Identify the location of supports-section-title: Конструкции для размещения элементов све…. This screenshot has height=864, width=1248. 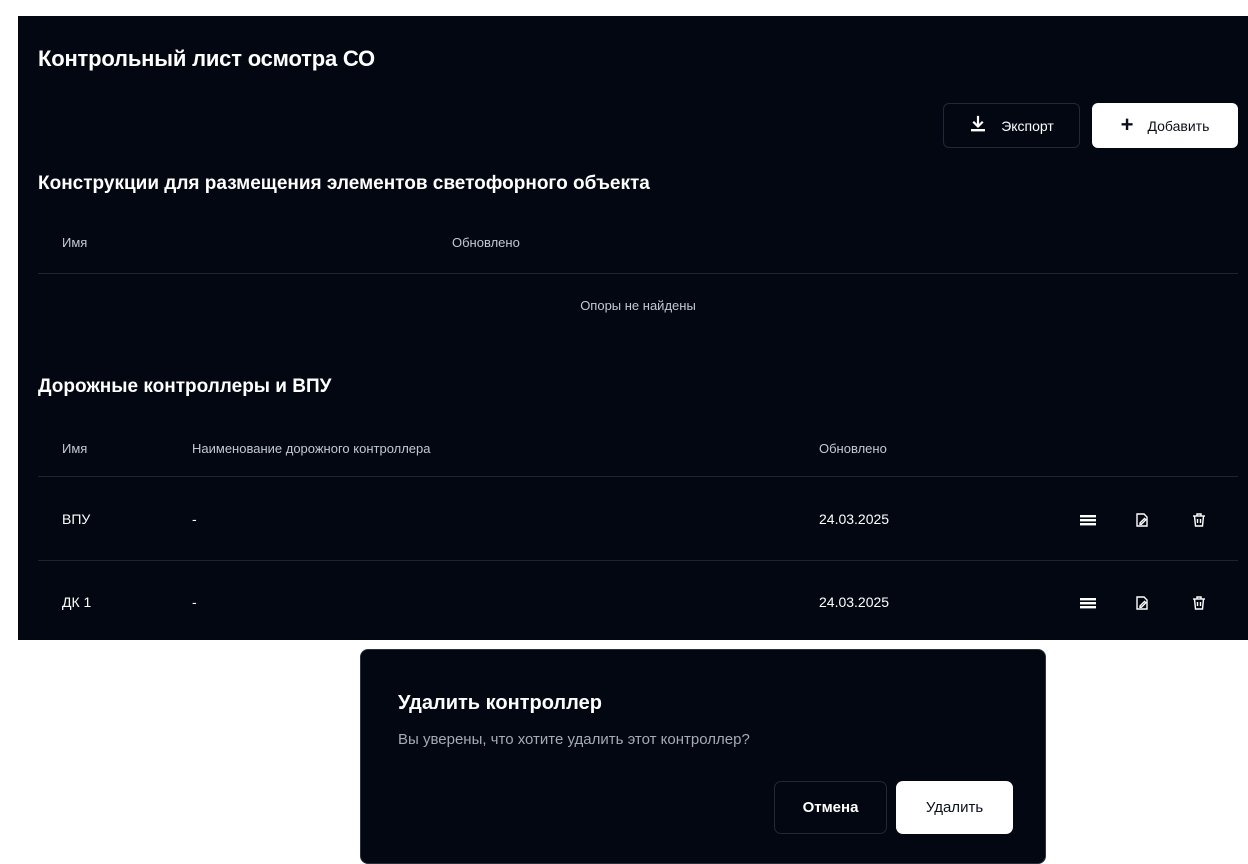
(344, 183).